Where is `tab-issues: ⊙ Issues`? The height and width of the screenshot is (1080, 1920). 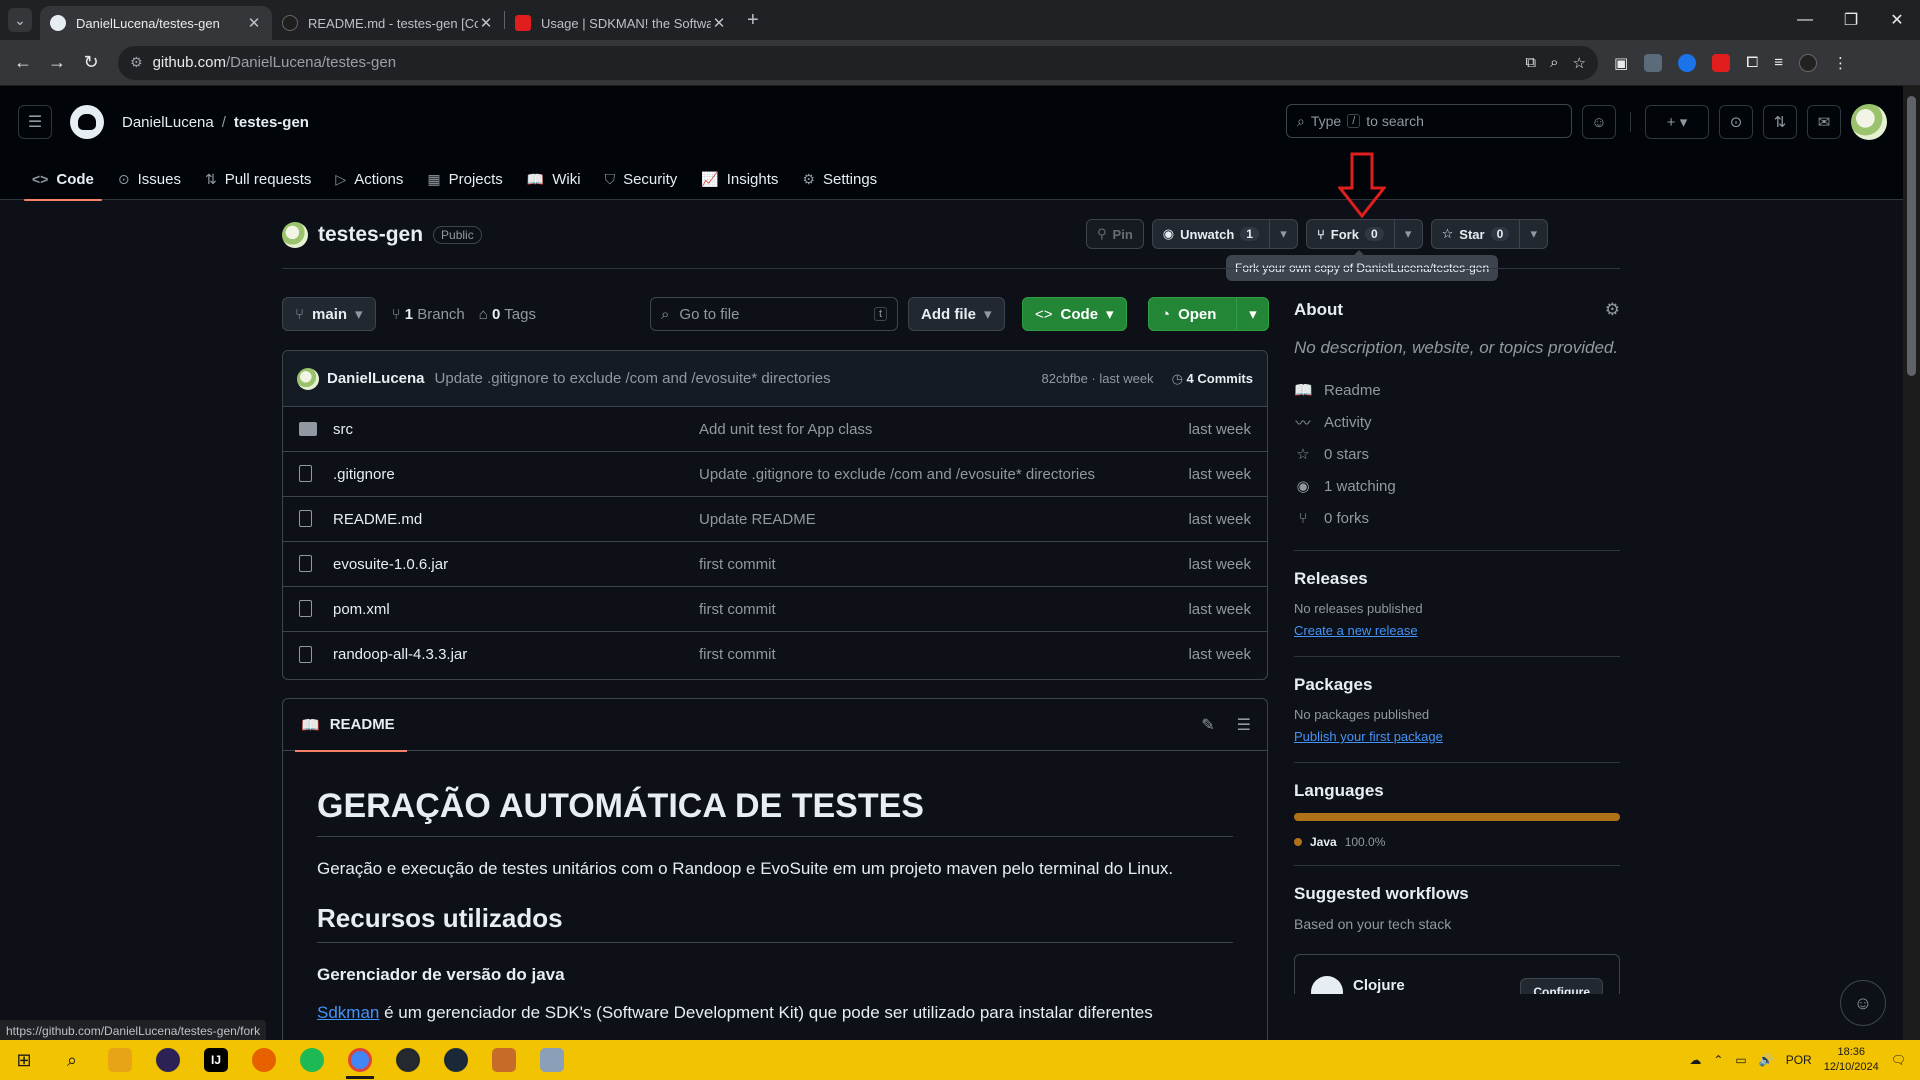 tab-issues: ⊙ Issues is located at coordinates (149, 179).